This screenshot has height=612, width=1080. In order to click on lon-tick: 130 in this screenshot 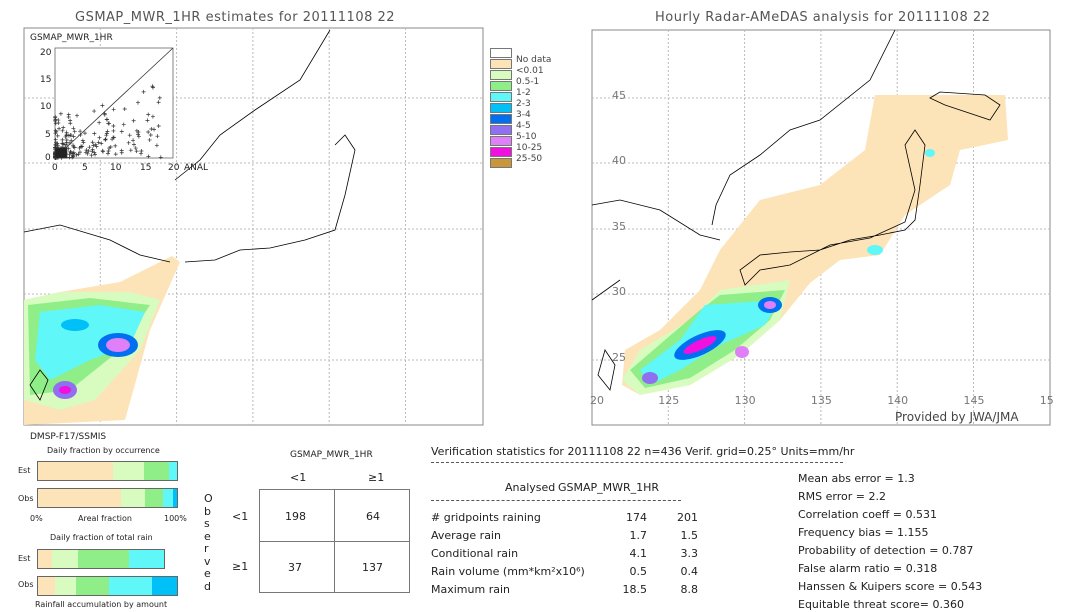, I will do `click(745, 400)`.